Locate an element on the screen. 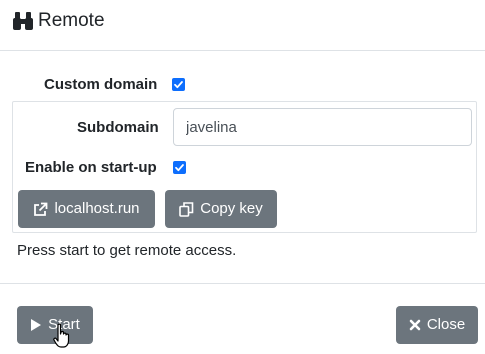  dialog-title: Remote is located at coordinates (71, 20).